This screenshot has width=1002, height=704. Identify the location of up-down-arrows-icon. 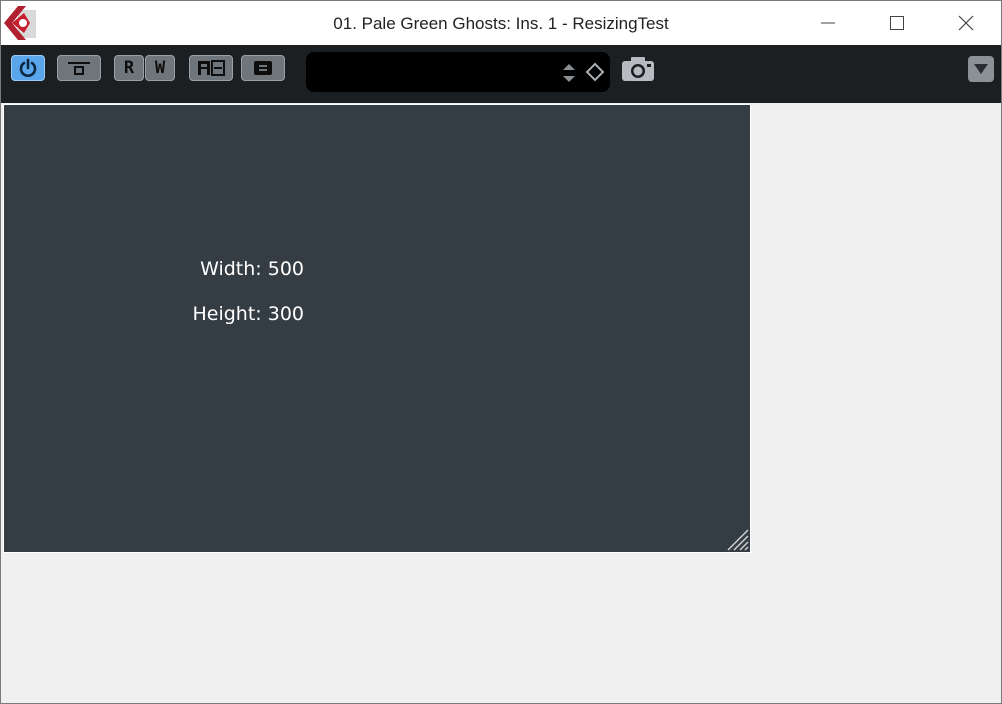
(569, 73).